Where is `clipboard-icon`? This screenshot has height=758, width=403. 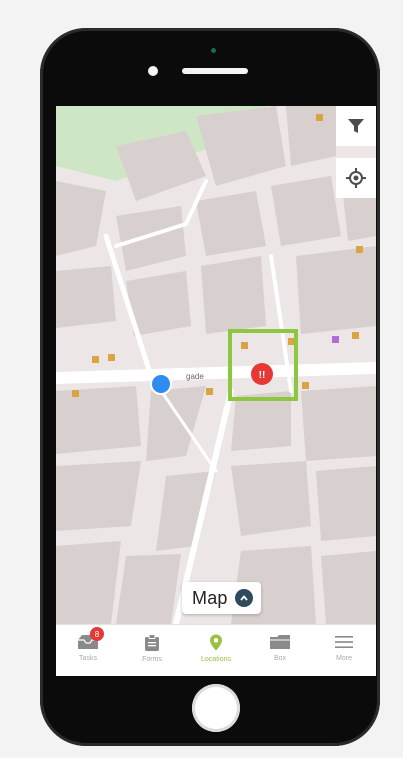
clipboard-icon is located at coordinates (152, 642).